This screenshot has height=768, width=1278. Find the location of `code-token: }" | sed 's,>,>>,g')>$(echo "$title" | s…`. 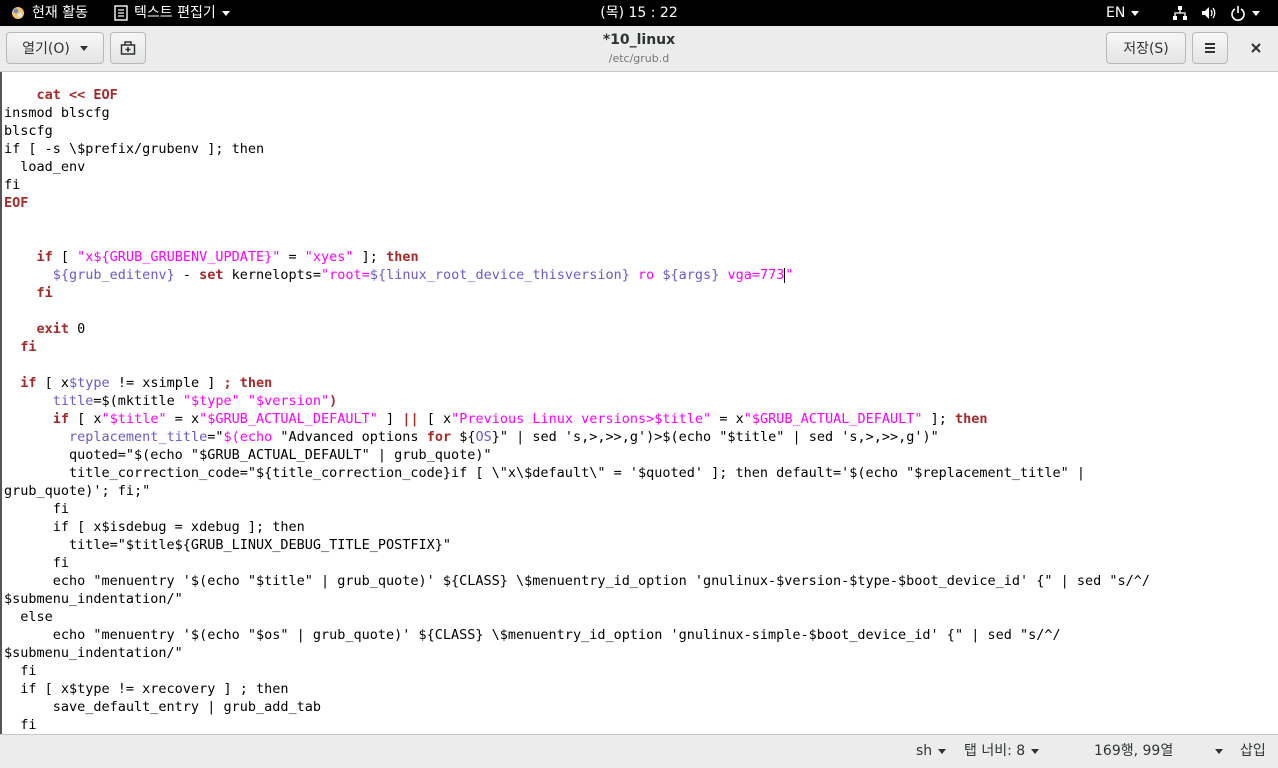

code-token: }" | sed 's,>,>>,g')>$(echo "$title" | s… is located at coordinates (715, 437).